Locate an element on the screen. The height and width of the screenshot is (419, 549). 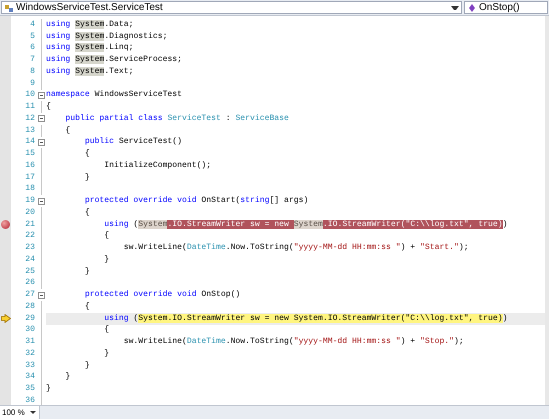
method-icon is located at coordinates (472, 7).